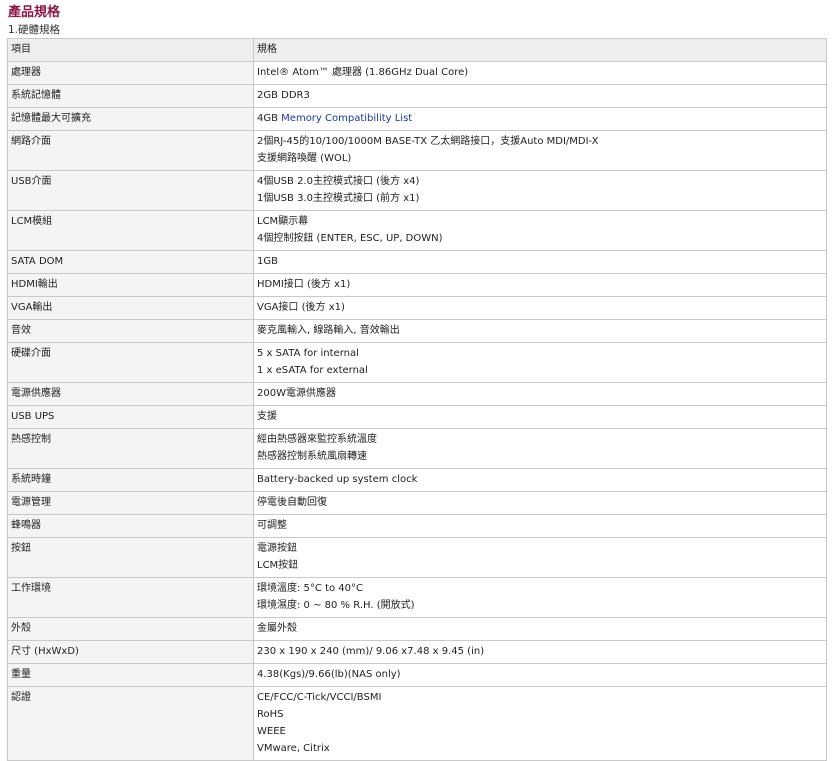 The height and width of the screenshot is (761, 833). I want to click on spec-item-label: 記憶體最大可擴充, so click(130, 119).